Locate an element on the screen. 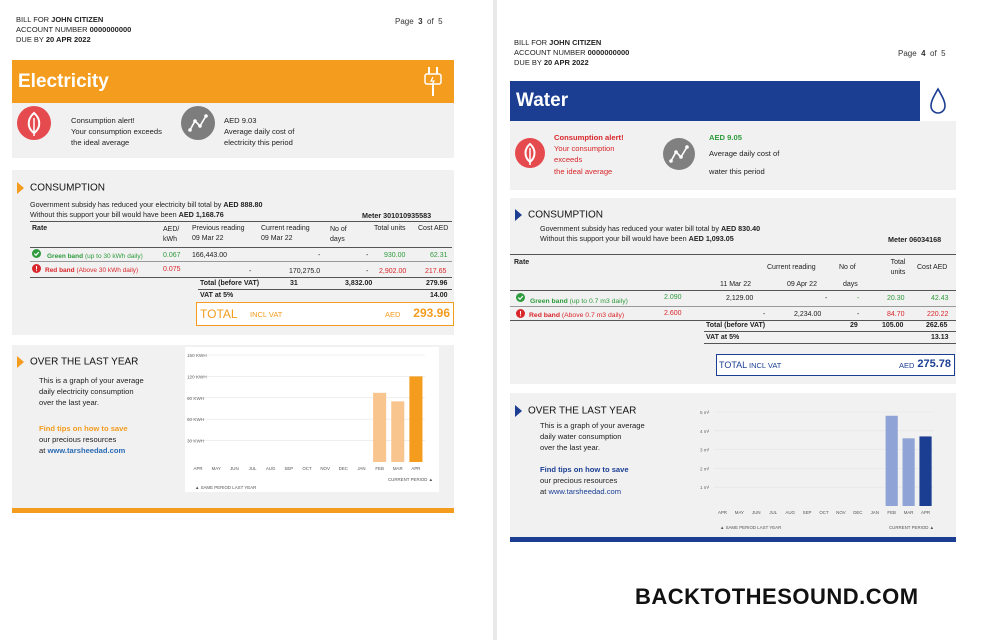 Image resolution: width=991 pixels, height=640 pixels. page-indicator: Page 3 of 5 is located at coordinates (419, 21).